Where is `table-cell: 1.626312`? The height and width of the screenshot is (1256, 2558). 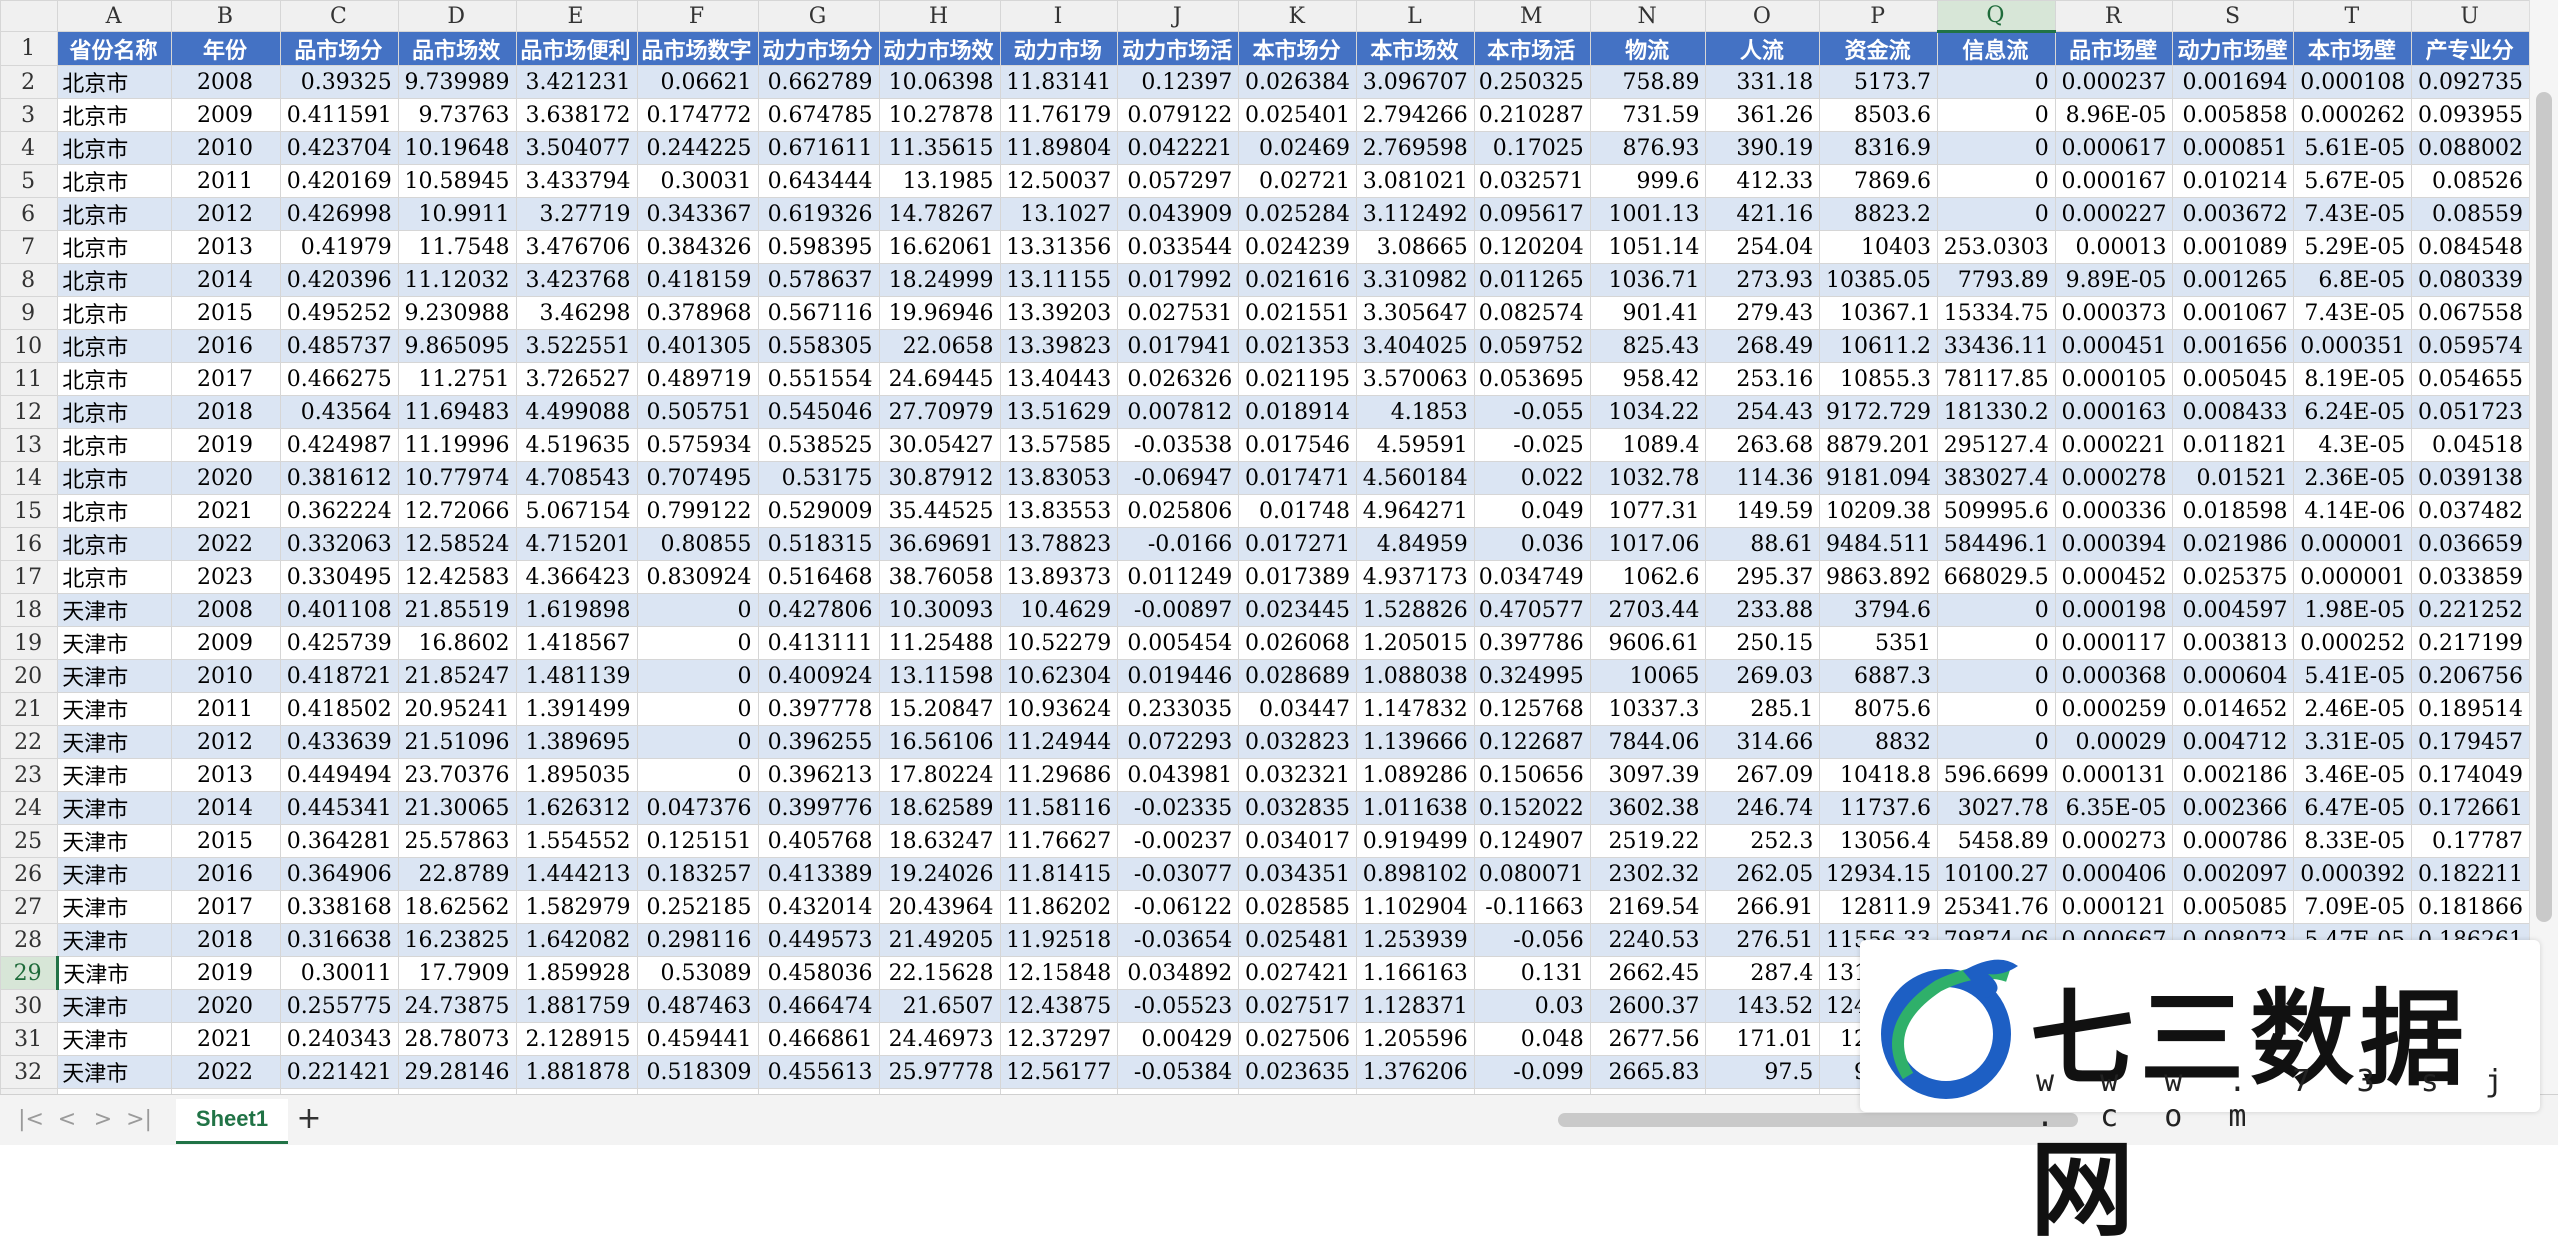
table-cell: 1.626312 is located at coordinates (576, 808).